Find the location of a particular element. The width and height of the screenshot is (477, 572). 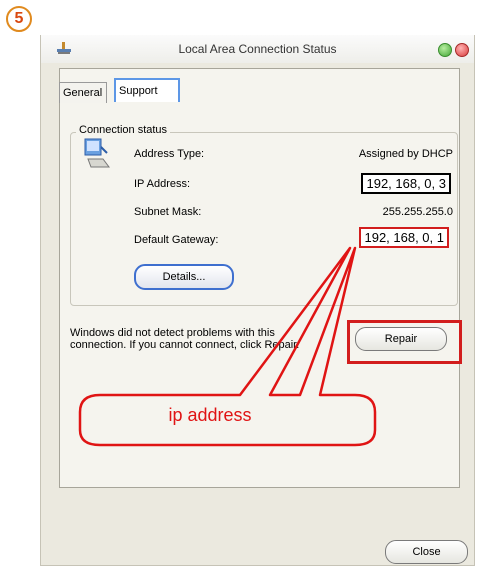

callout-label: ip address is located at coordinates (210, 415).